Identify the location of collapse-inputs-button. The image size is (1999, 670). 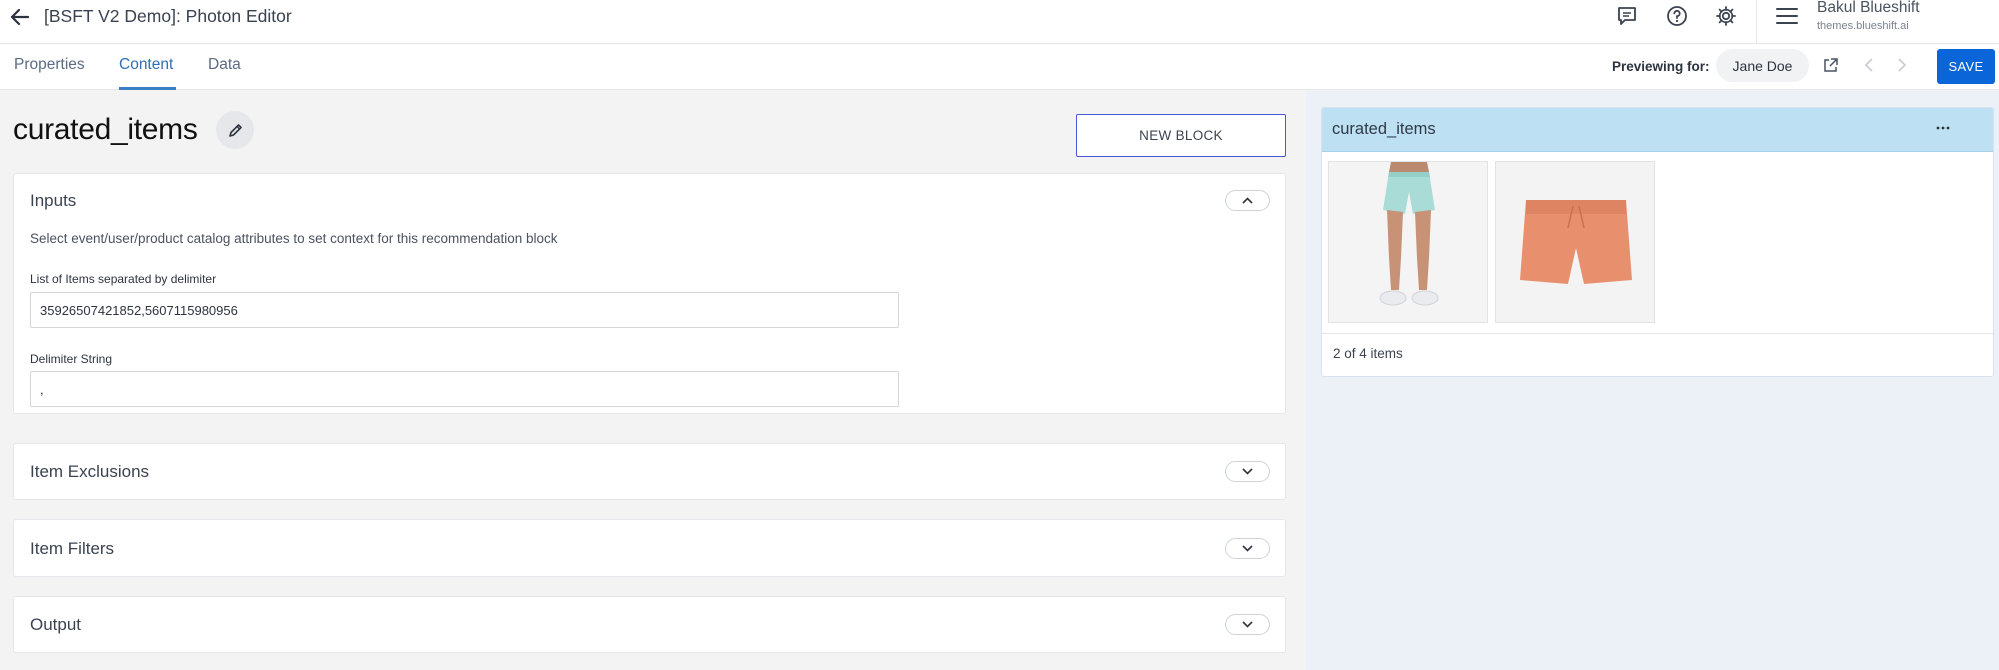
(1247, 200).